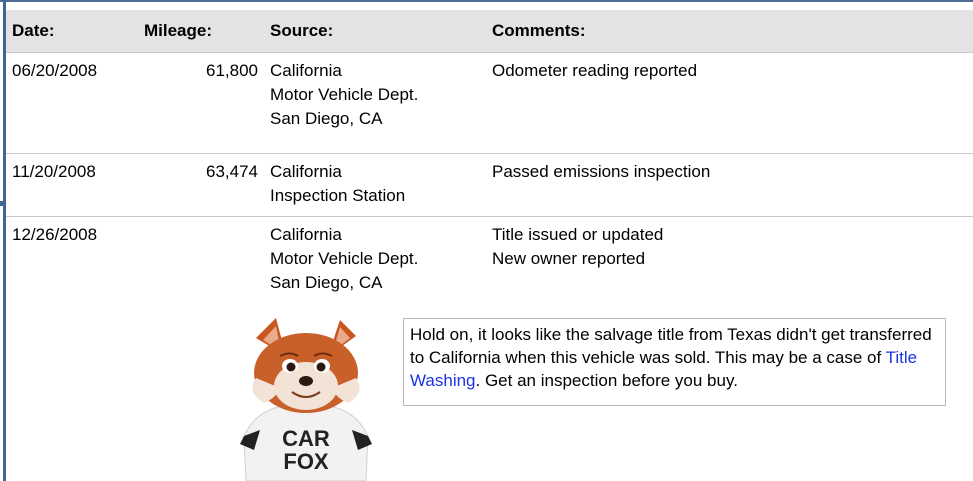 This screenshot has width=973, height=481. I want to click on row-source: California Inspection Station, so click(375, 185).